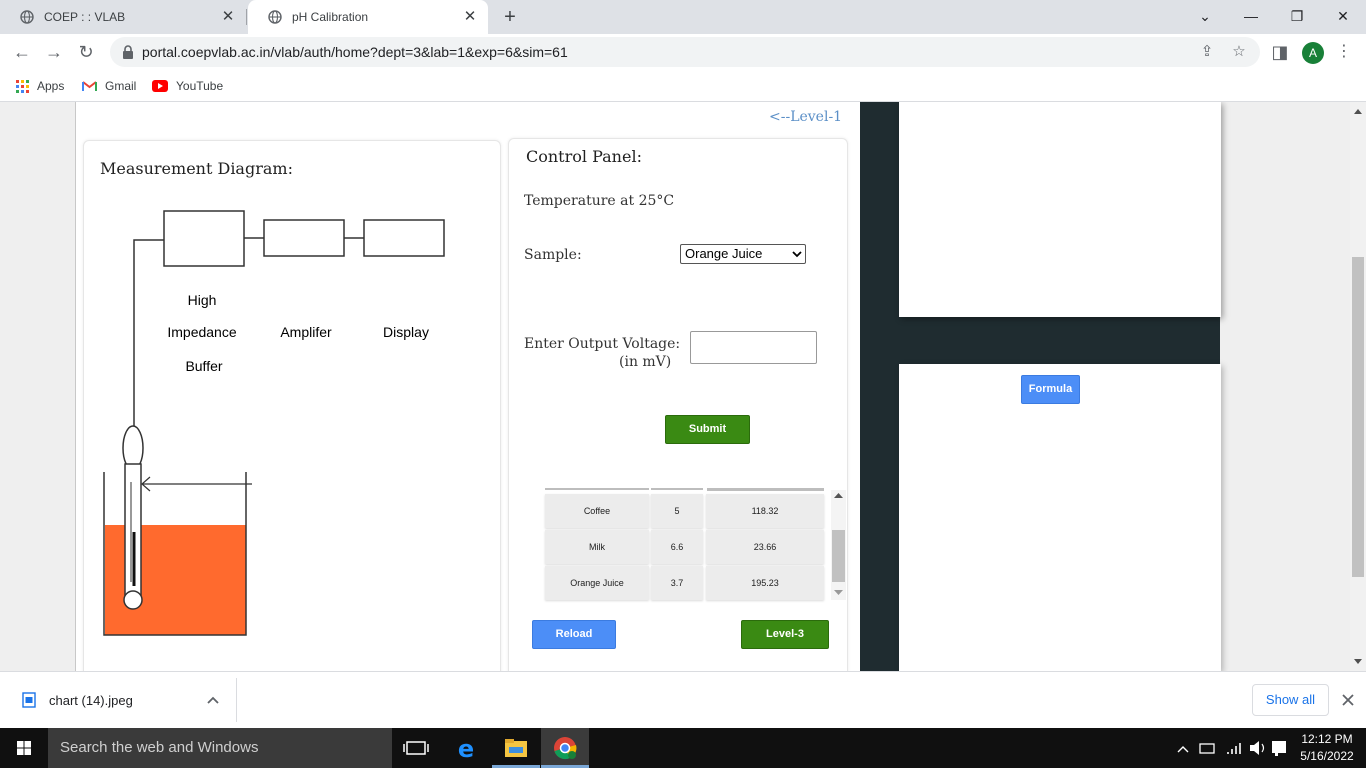  Describe the element at coordinates (1343, 17) in the screenshot. I see `close-window-button: ✕` at that location.